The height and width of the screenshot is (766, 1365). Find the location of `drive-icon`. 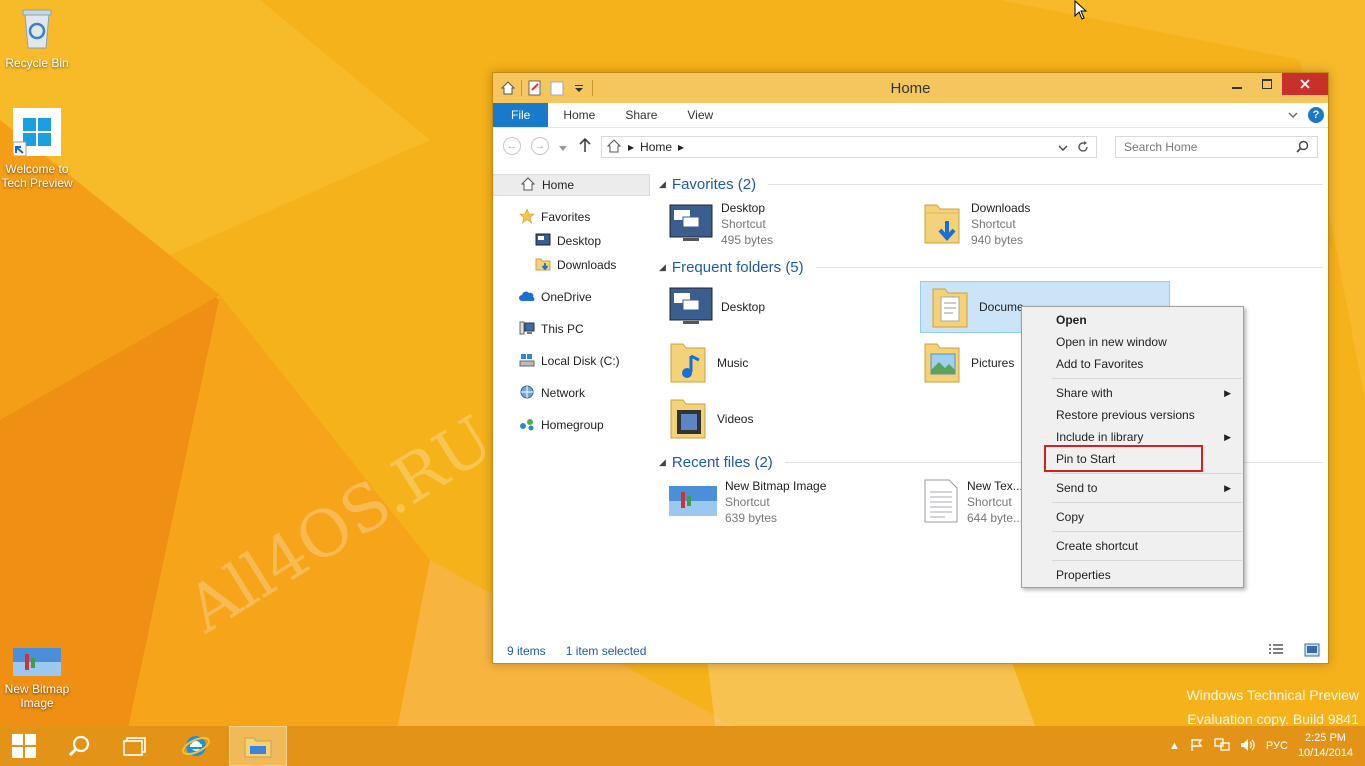

drive-icon is located at coordinates (527, 361).